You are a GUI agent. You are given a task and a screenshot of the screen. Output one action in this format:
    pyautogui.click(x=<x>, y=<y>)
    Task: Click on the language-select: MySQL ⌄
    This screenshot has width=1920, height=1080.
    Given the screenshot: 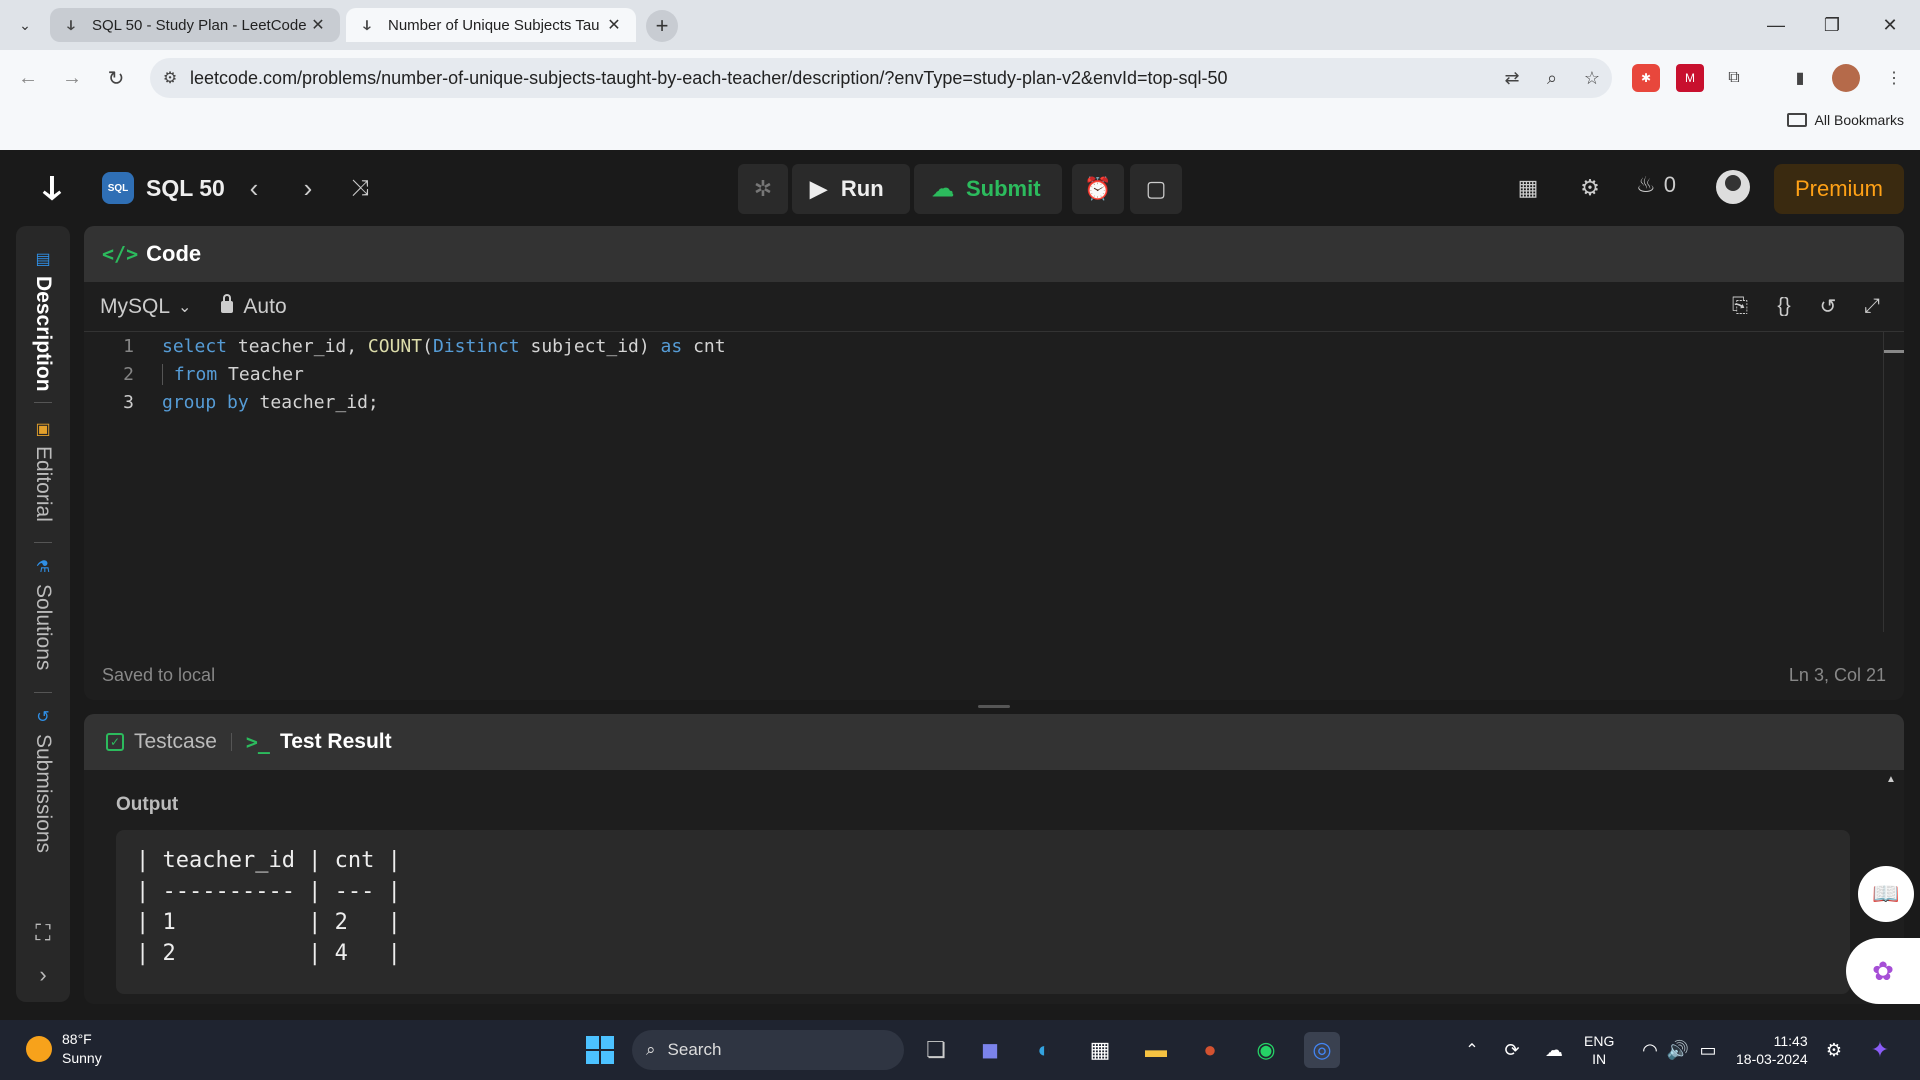 What is the action you would take?
    pyautogui.click(x=145, y=307)
    